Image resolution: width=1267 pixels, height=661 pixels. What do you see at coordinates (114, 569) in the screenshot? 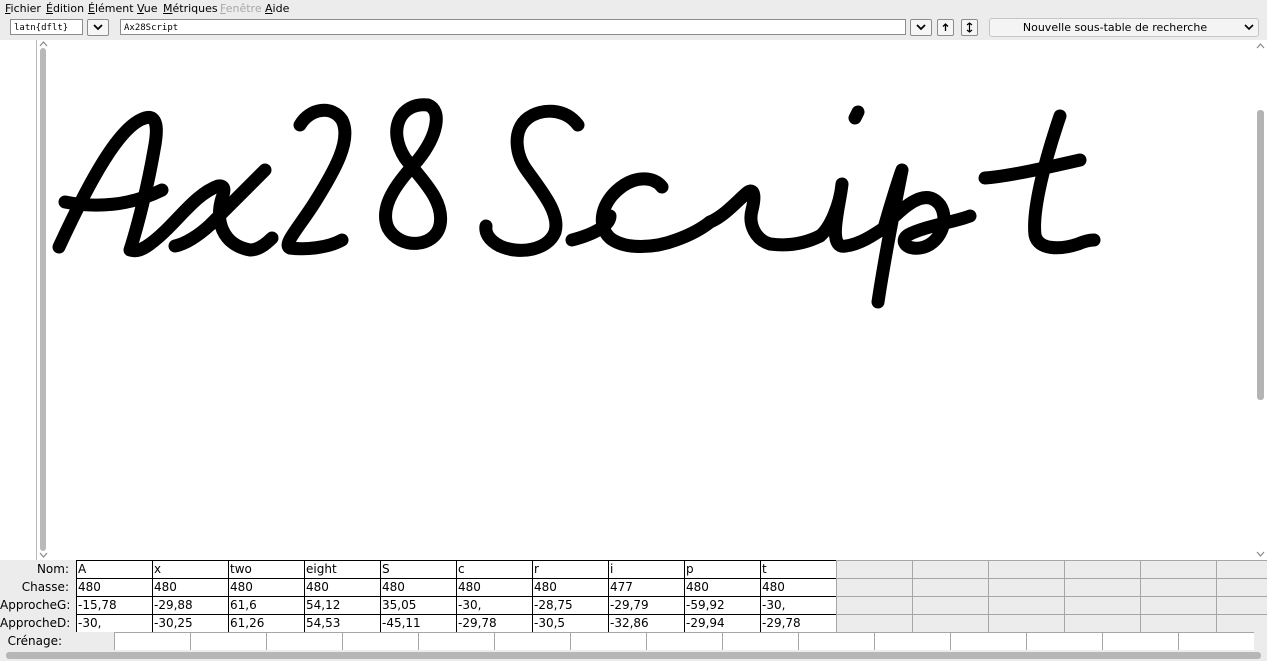
I see `metric-name-cell: A` at bounding box center [114, 569].